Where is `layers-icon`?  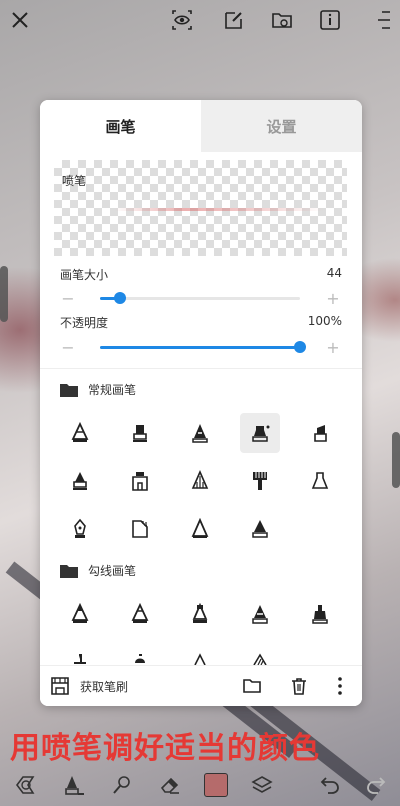
layers-icon is located at coordinates (262, 785).